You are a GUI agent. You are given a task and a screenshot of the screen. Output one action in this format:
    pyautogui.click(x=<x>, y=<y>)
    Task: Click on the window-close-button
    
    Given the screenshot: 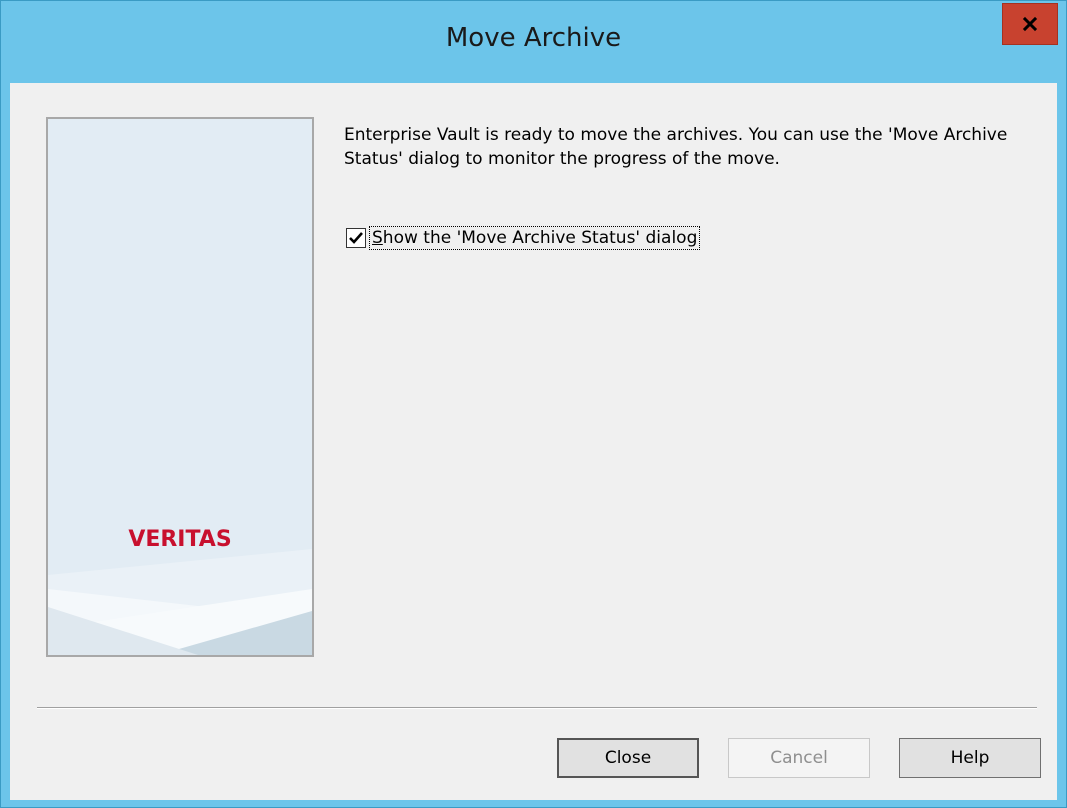 What is the action you would take?
    pyautogui.click(x=1030, y=24)
    